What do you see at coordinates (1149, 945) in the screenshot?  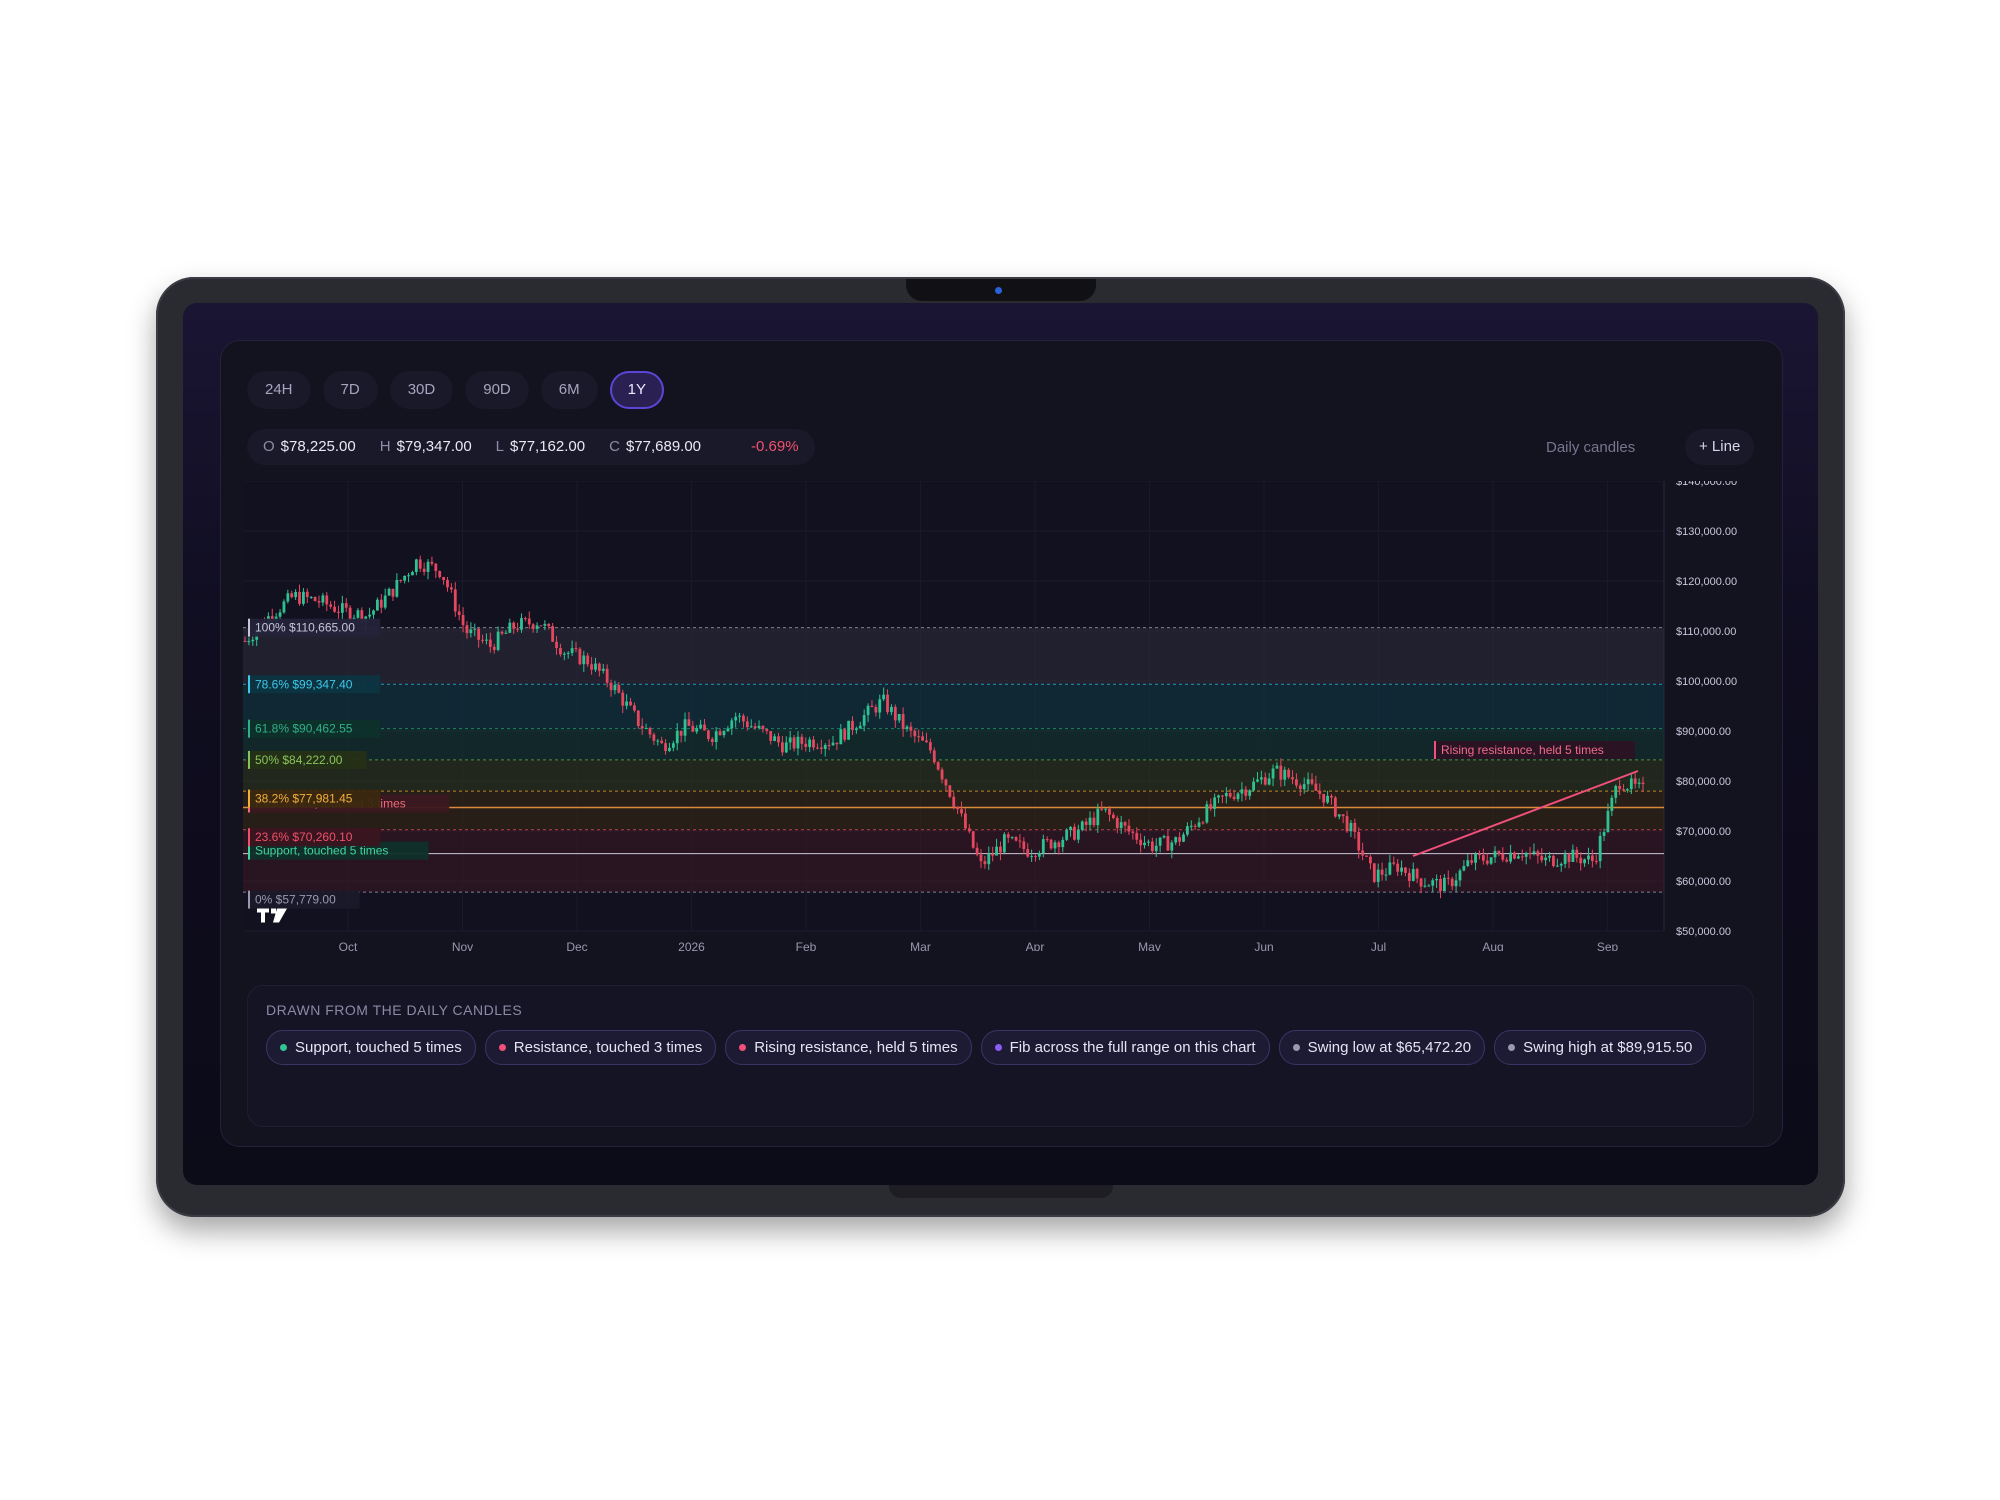 I see `x-tick-label: May` at bounding box center [1149, 945].